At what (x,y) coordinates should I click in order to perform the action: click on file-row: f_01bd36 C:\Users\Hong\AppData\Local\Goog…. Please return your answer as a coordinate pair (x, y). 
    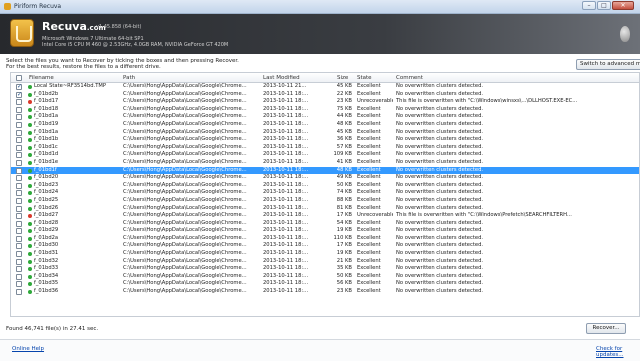
    Looking at the image, I should click on (325, 292).